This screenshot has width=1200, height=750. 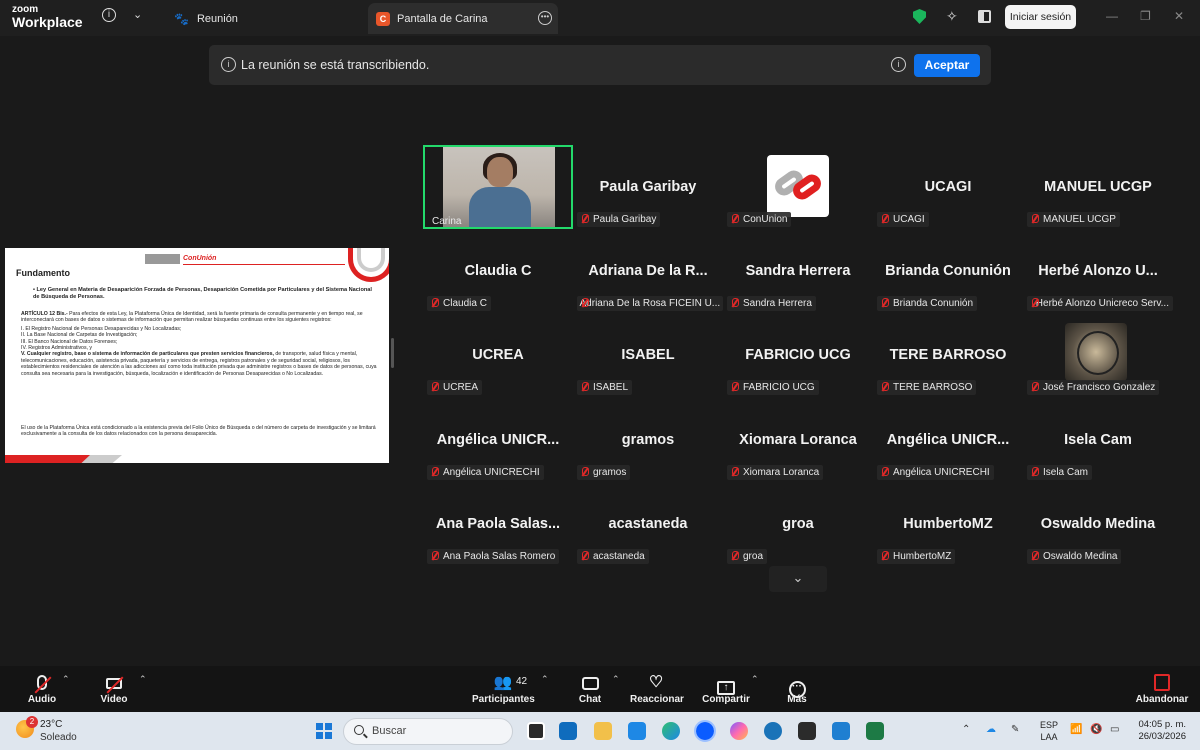 I want to click on outlook-icon, so click(x=568, y=731).